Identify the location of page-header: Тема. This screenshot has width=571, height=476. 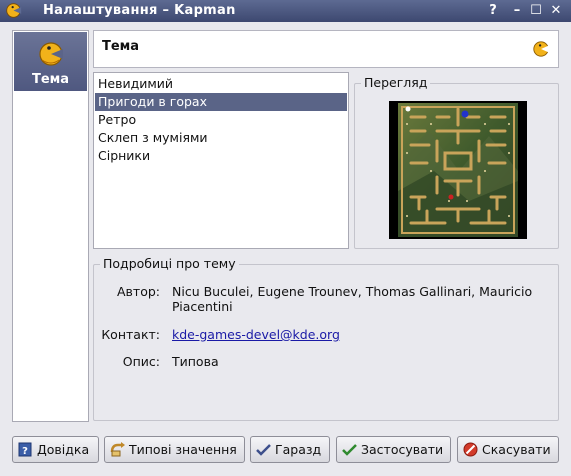
(326, 49).